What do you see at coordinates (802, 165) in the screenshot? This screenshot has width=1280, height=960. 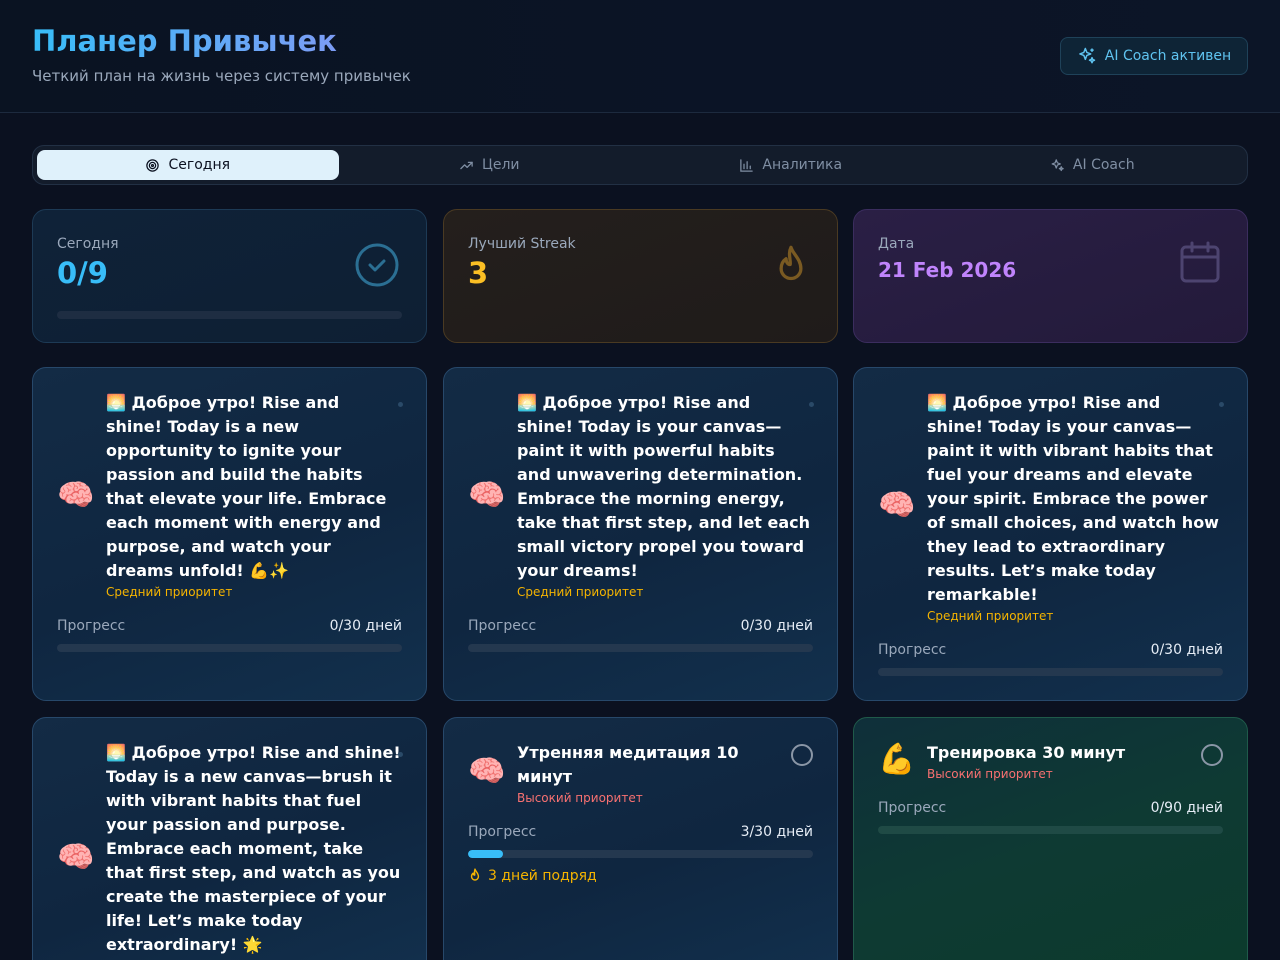 I see `tab-label: Аналитика` at bounding box center [802, 165].